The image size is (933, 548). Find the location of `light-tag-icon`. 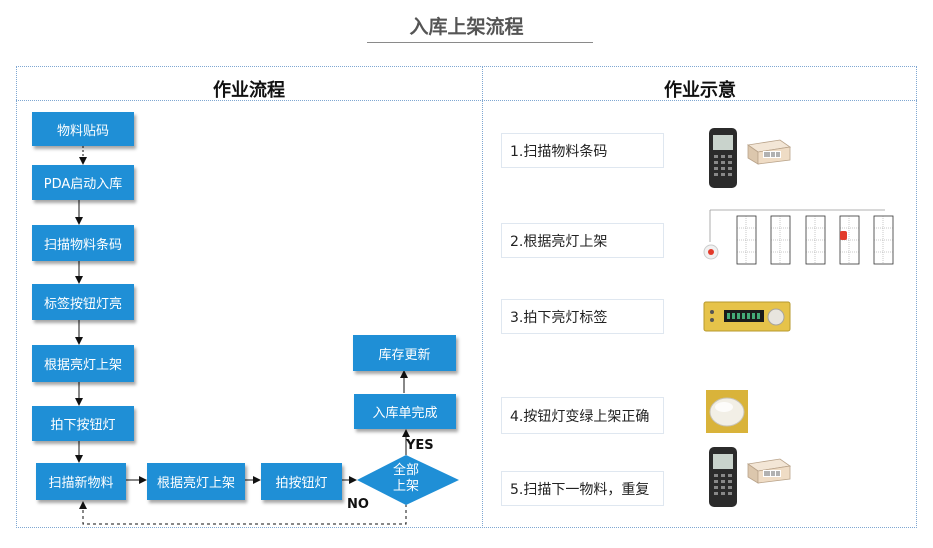

light-tag-icon is located at coordinates (747, 316).